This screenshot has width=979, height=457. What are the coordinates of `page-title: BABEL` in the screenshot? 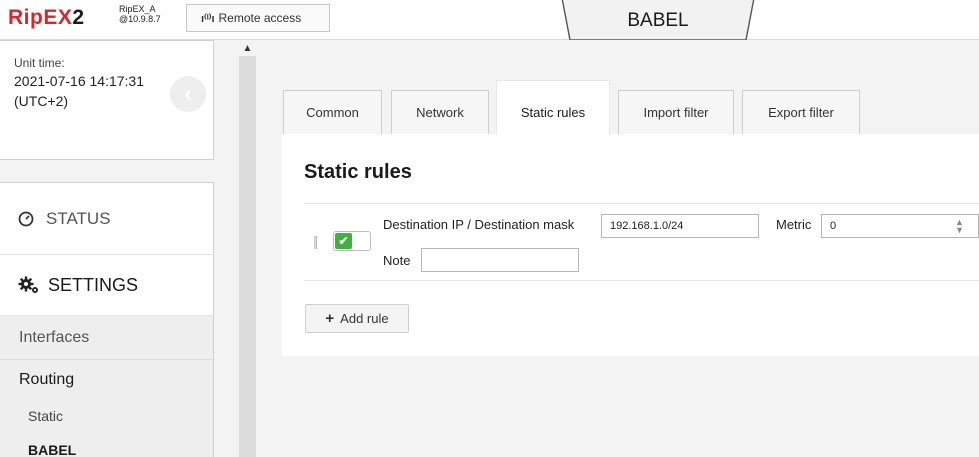 It's located at (658, 20).